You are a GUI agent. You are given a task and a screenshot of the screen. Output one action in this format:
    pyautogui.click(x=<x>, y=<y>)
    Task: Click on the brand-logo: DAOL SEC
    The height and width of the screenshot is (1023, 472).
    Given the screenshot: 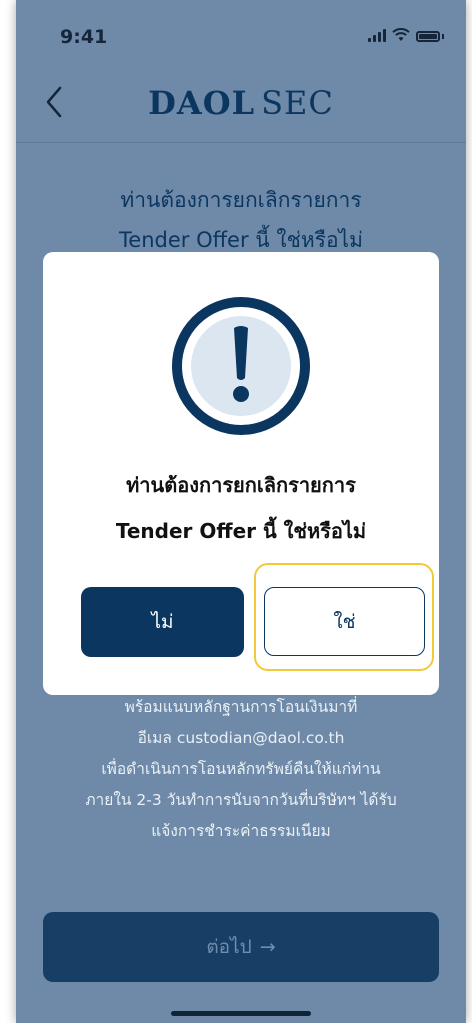 What is the action you would take?
    pyautogui.click(x=241, y=103)
    